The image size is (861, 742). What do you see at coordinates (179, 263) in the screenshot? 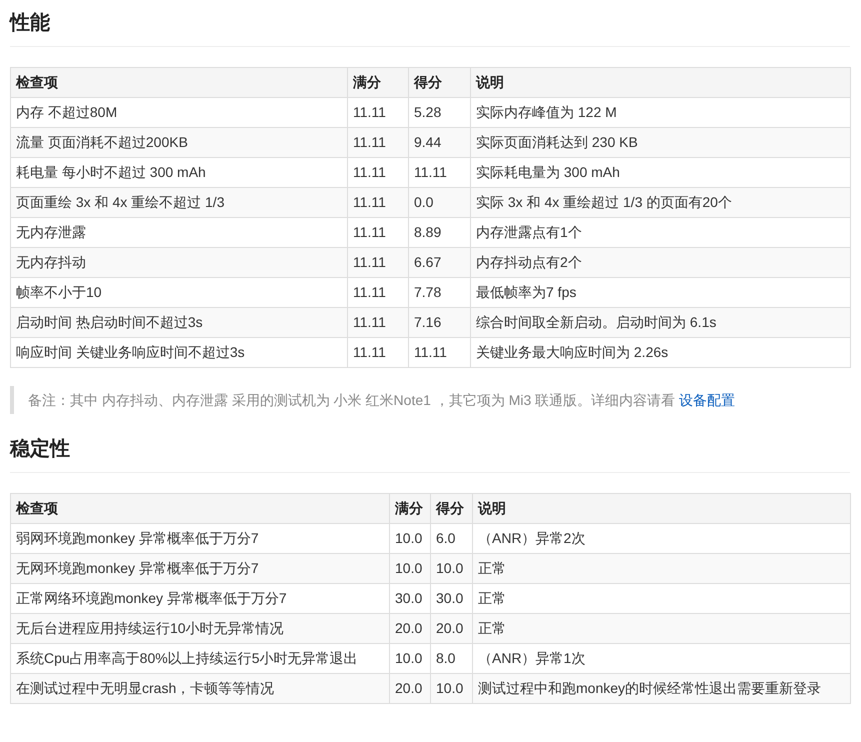
I see `table-cell: 无内存抖动` at bounding box center [179, 263].